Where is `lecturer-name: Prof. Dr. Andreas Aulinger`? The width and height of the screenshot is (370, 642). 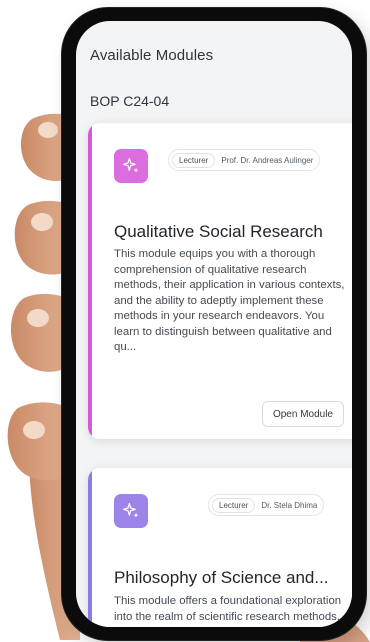 lecturer-name: Prof. Dr. Andreas Aulinger is located at coordinates (267, 160).